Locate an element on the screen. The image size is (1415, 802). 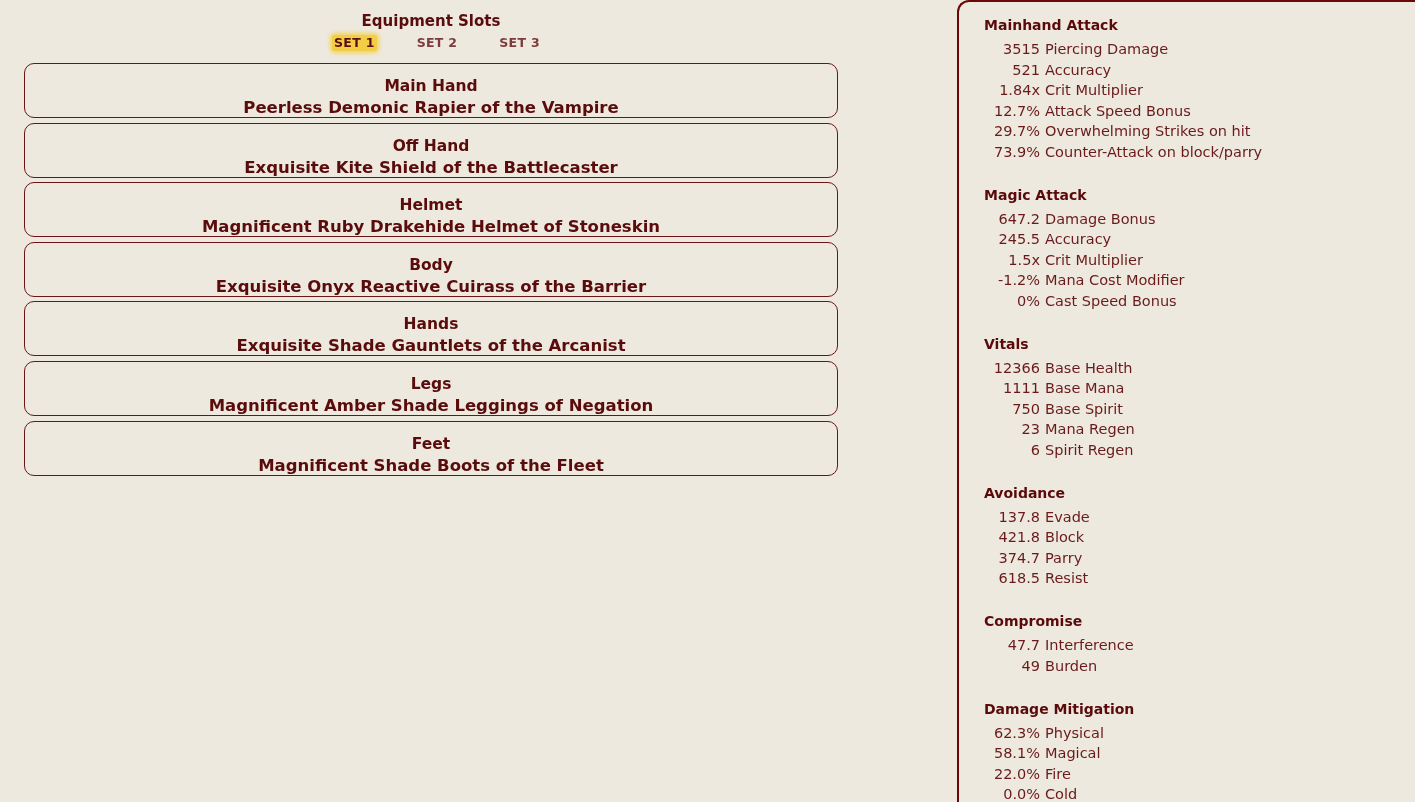
stat-heading: Vitals is located at coordinates (1007, 344).